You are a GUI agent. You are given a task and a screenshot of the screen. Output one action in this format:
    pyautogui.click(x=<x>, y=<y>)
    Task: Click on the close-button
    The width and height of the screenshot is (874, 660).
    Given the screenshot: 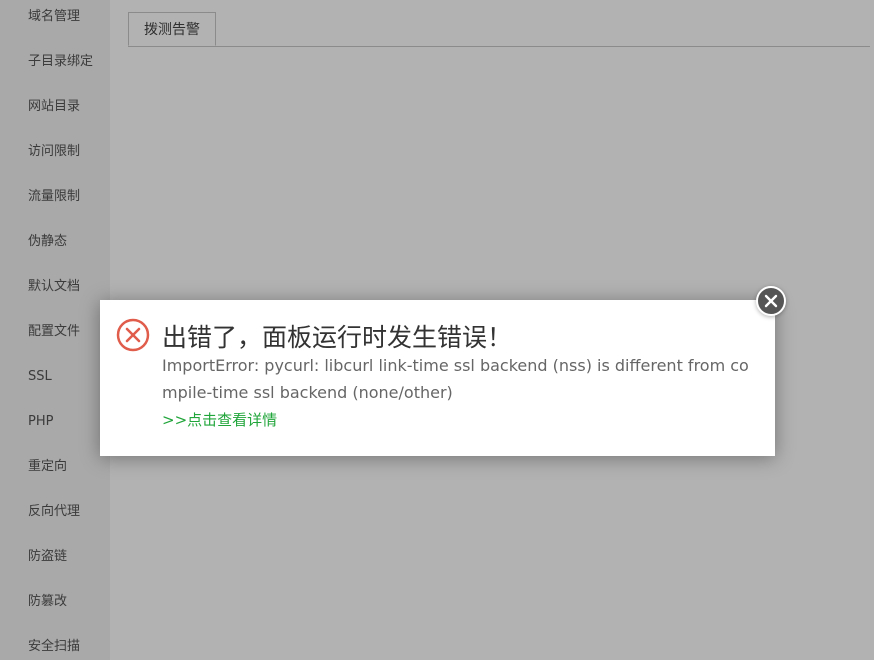 What is the action you would take?
    pyautogui.click(x=771, y=301)
    